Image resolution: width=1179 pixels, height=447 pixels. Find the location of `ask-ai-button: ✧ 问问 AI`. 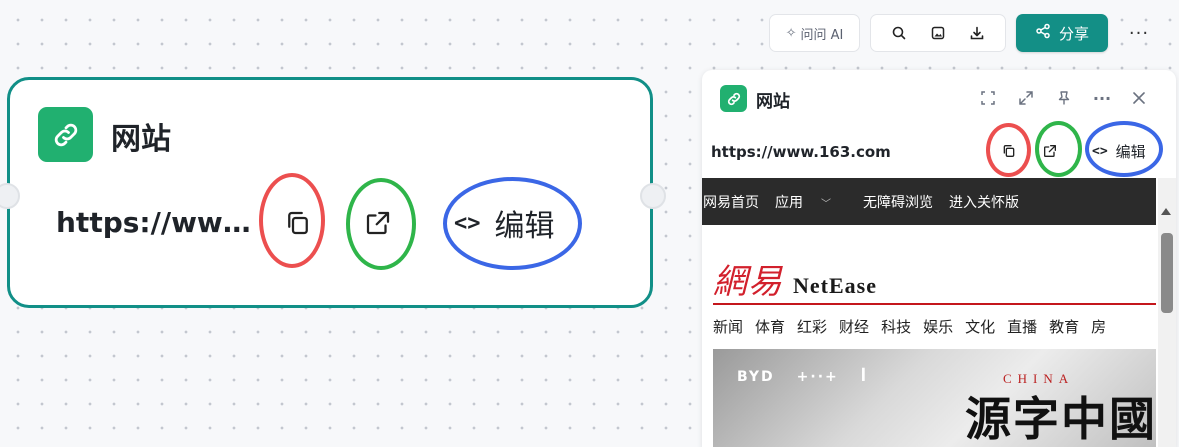

ask-ai-button: ✧ 问问 AI is located at coordinates (814, 33).